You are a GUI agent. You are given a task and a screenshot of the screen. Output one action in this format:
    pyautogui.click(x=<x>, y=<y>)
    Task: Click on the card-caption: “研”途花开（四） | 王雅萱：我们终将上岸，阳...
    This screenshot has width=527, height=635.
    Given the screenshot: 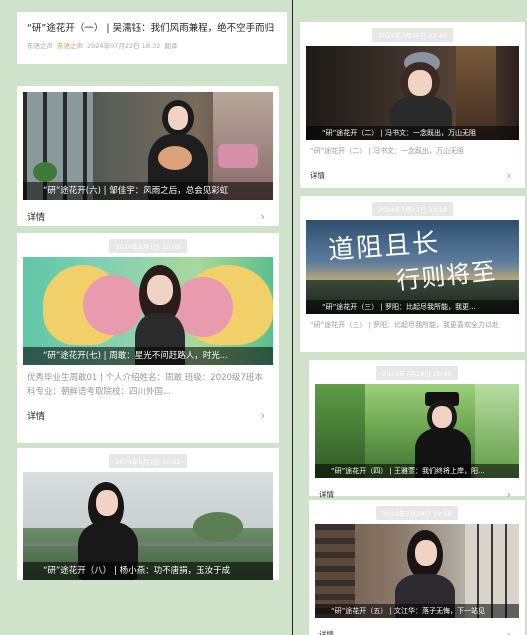 What is the action you would take?
    pyautogui.click(x=417, y=471)
    